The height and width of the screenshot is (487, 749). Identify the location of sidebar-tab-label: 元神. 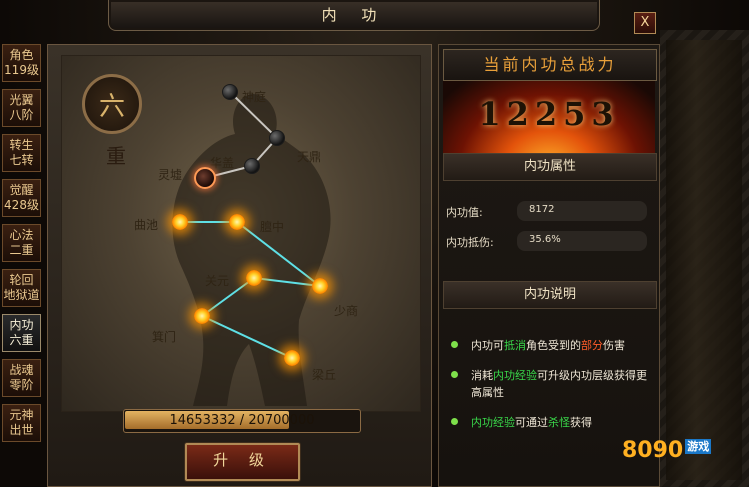
(21, 415).